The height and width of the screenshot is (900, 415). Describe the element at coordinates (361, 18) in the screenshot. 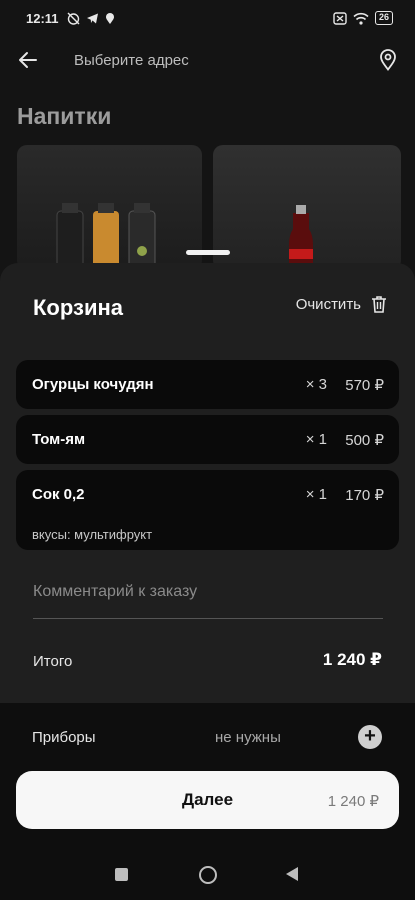

I see `wifi-icon` at that location.